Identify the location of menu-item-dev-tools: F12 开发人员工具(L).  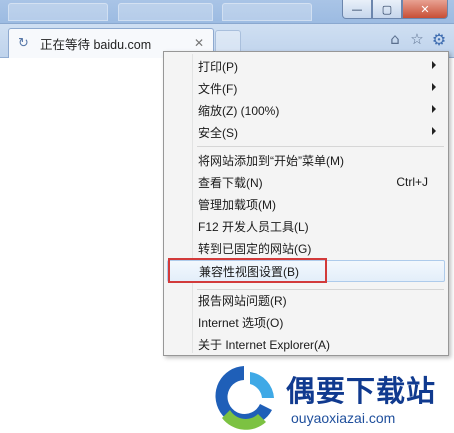
(306, 226).